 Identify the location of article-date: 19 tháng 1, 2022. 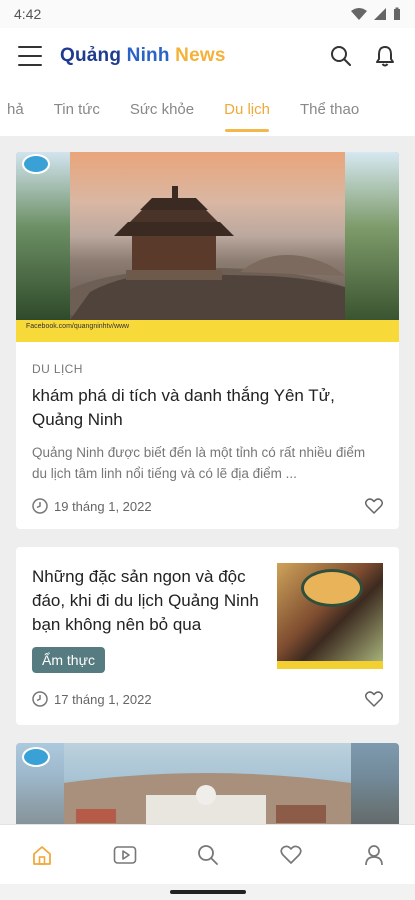
(103, 506).